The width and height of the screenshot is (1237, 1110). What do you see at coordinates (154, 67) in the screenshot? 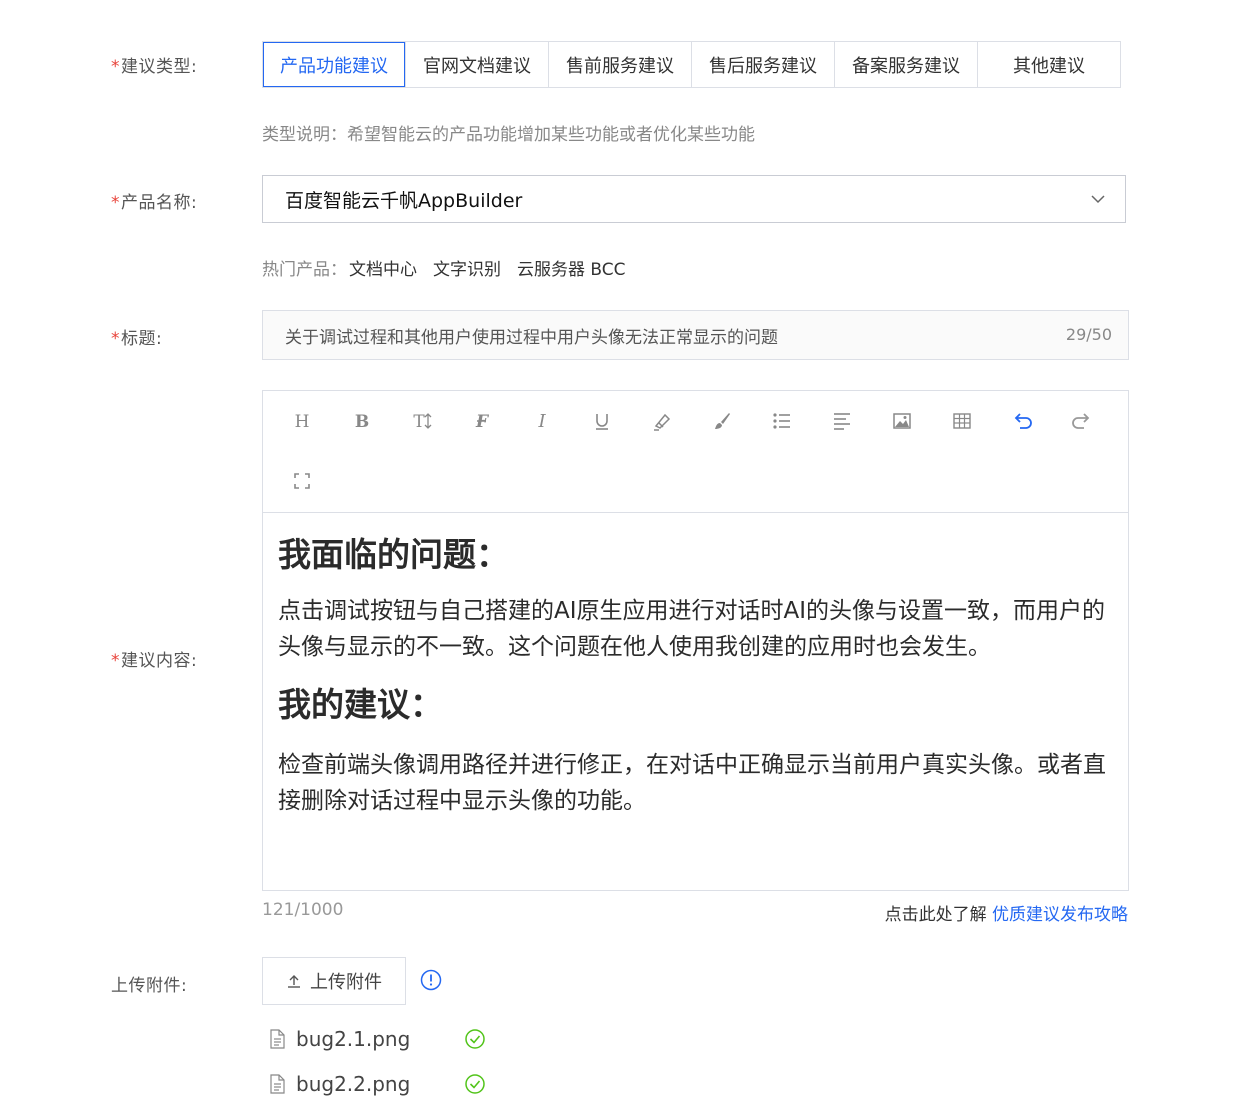
I see `type-label: *建议类型:` at bounding box center [154, 67].